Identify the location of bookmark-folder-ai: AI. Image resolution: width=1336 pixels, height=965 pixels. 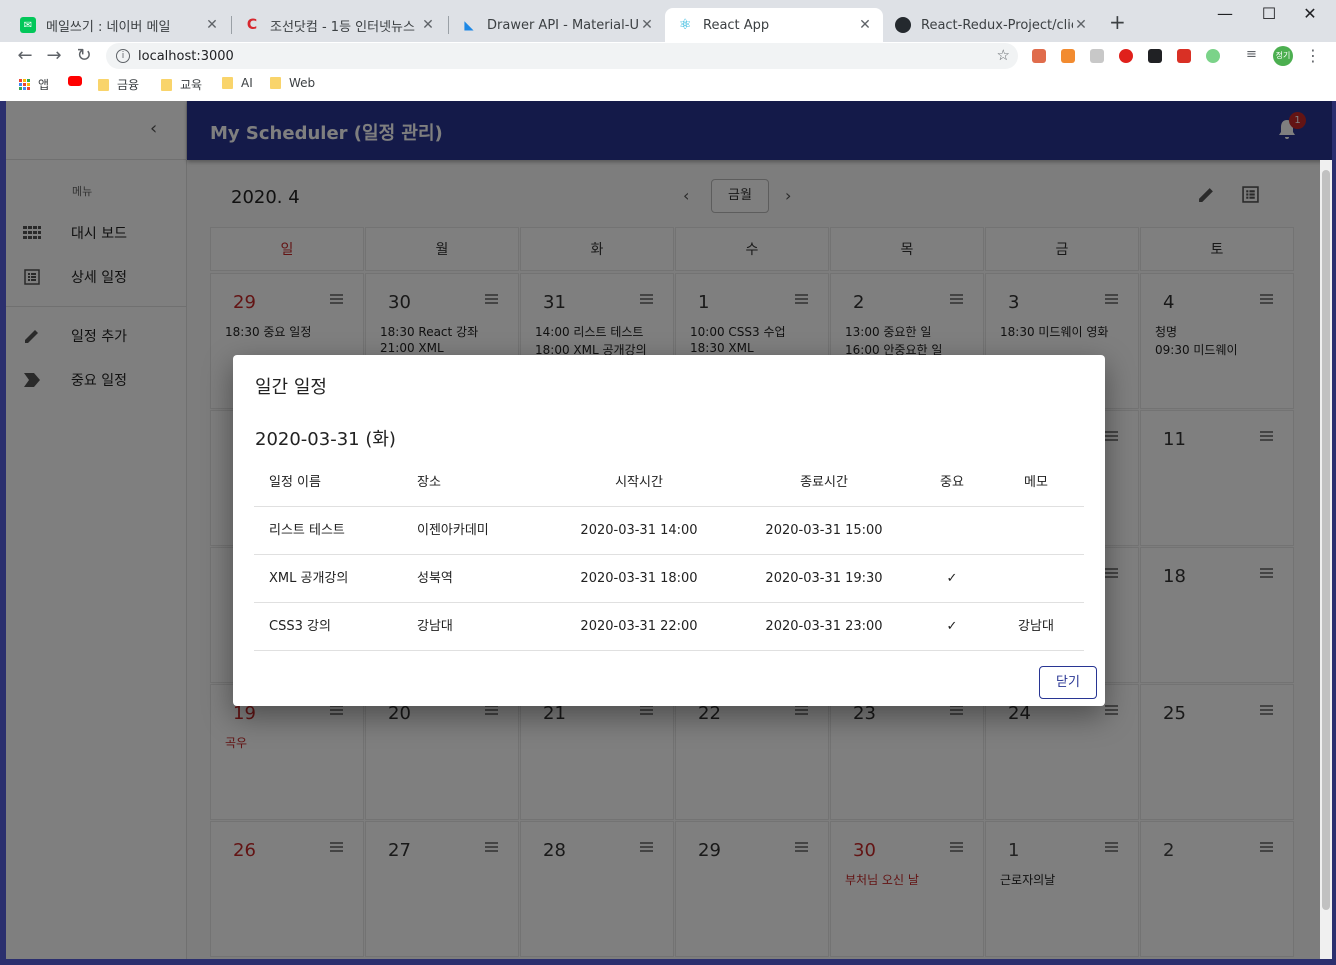
(237, 83).